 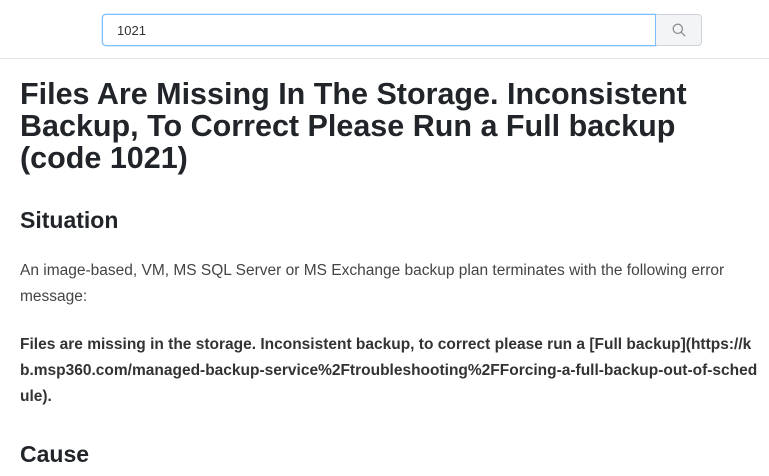 I want to click on top-search-bar, so click(x=384, y=29).